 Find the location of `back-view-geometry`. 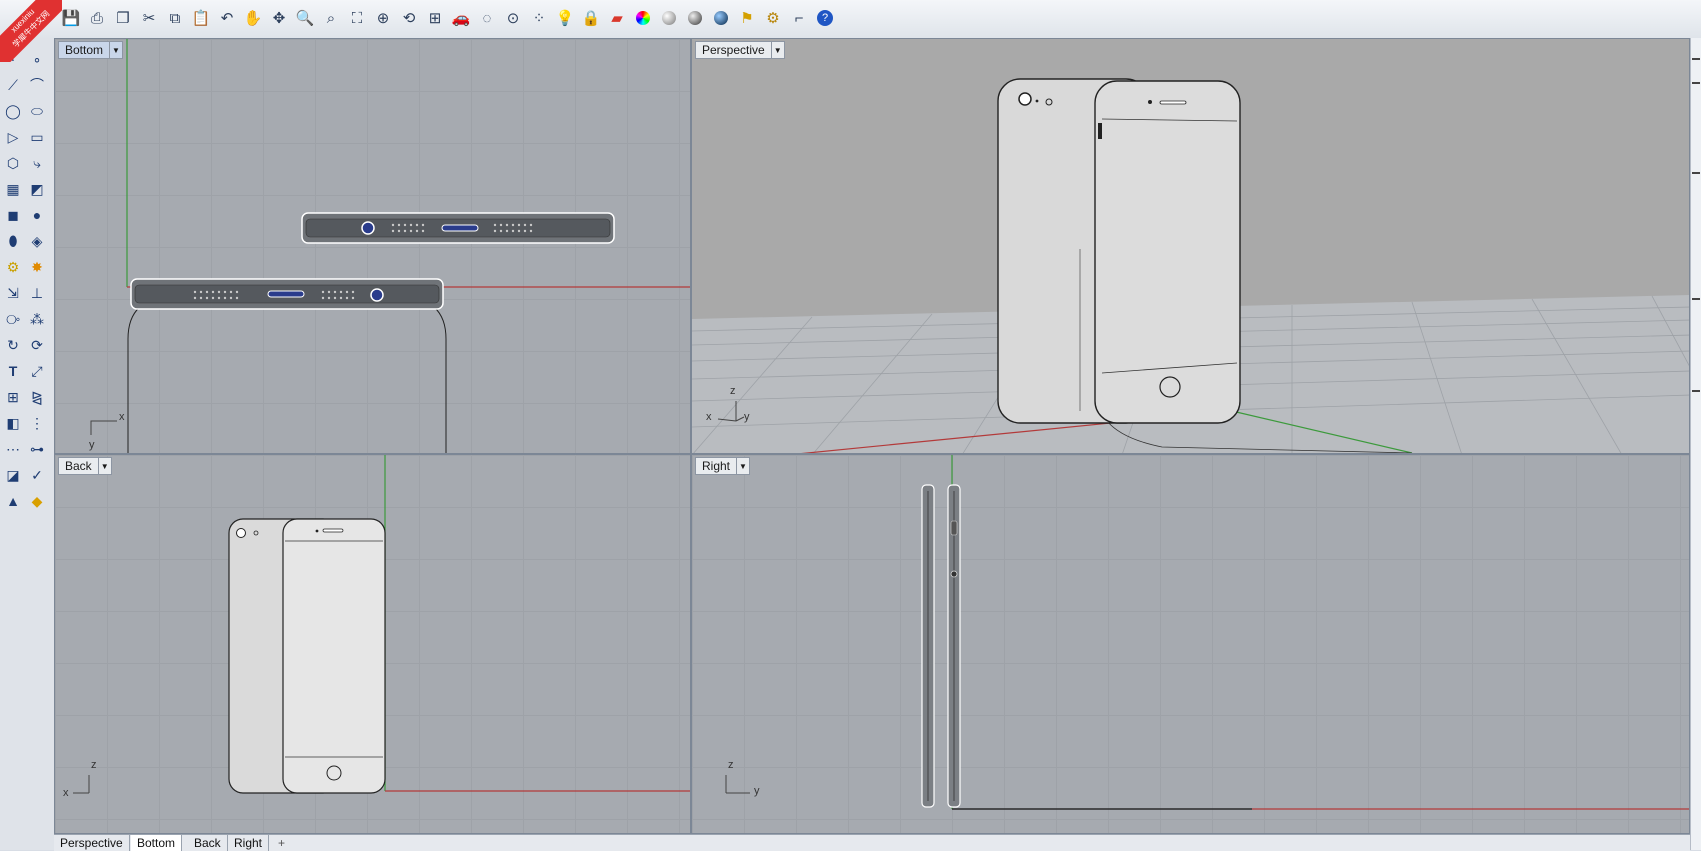

back-view-geometry is located at coordinates (381, 624).